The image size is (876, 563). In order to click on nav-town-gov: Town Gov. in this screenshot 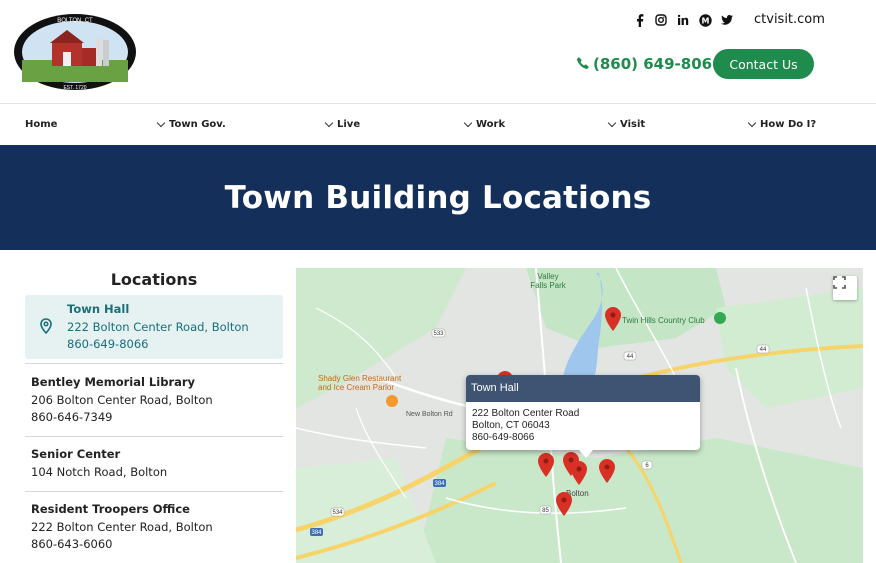, I will do `click(191, 124)`.